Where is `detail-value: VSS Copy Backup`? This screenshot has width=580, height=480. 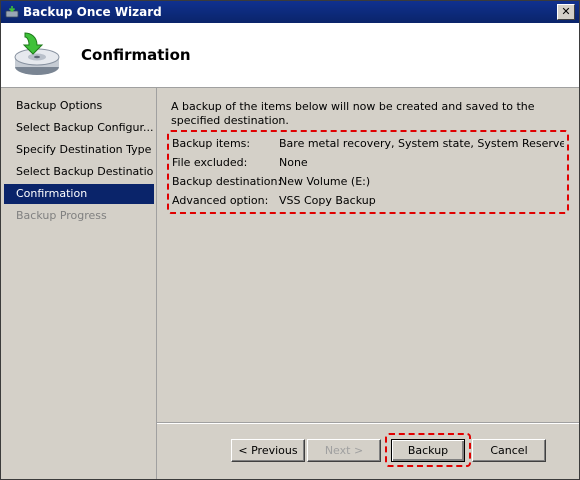 detail-value: VSS Copy Backup is located at coordinates (327, 200).